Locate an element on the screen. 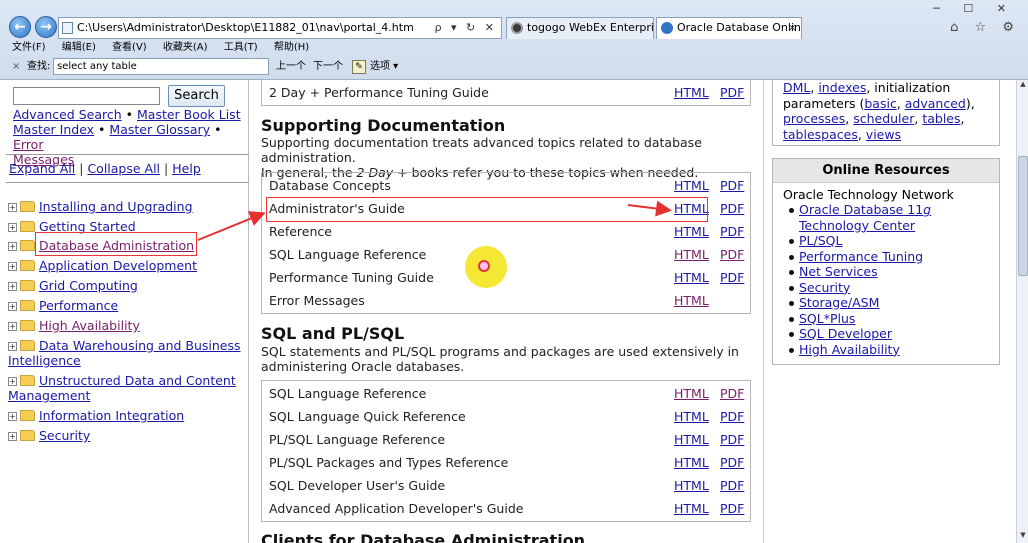 This screenshot has height=543, width=1028. expand-icon: + is located at coordinates (12, 266).